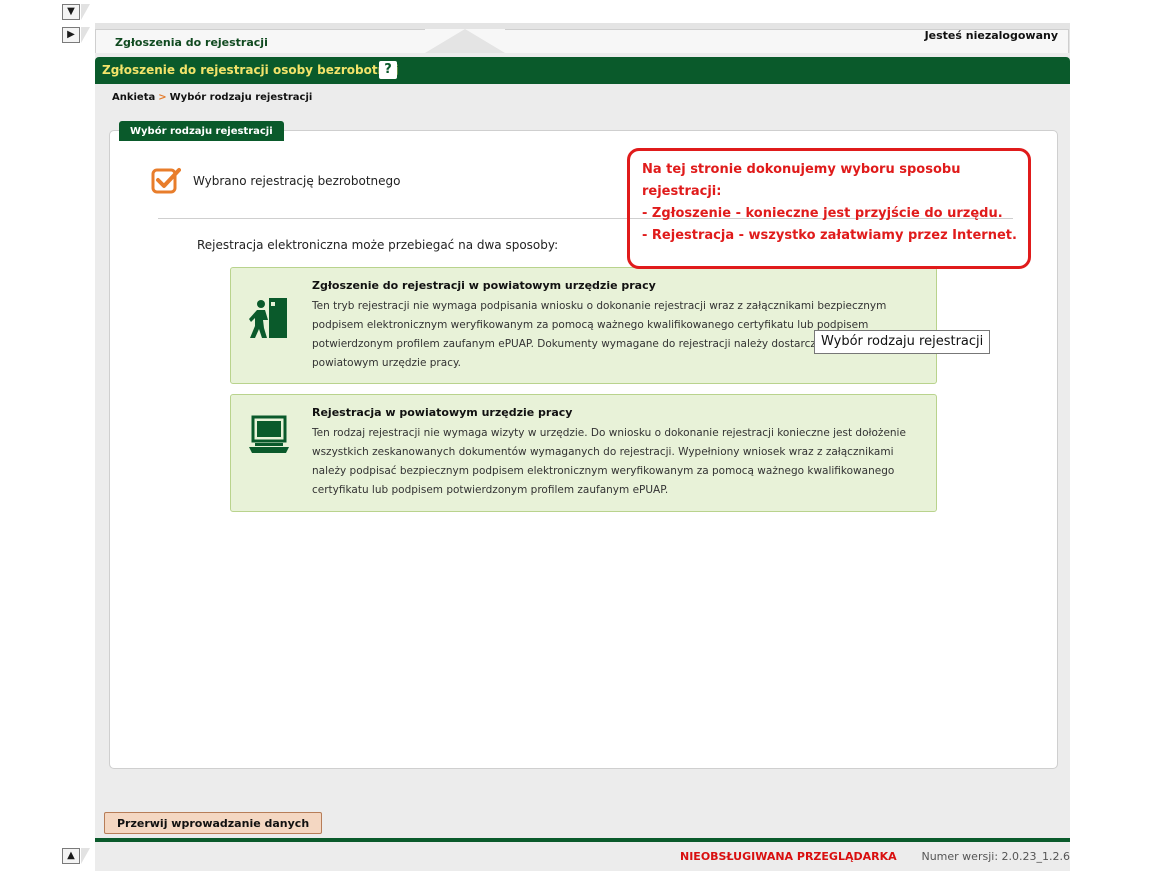  What do you see at coordinates (166, 181) in the screenshot?
I see `checkbox-checked-icon` at bounding box center [166, 181].